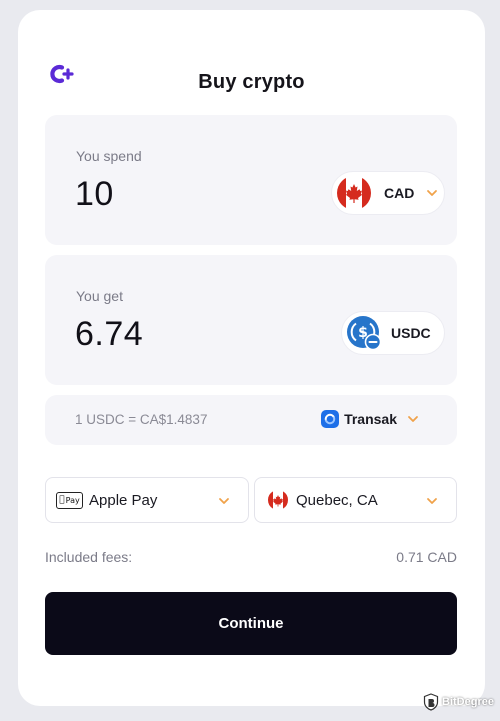 The height and width of the screenshot is (721, 500). I want to click on spend-currency-selector: CAD, so click(388, 193).